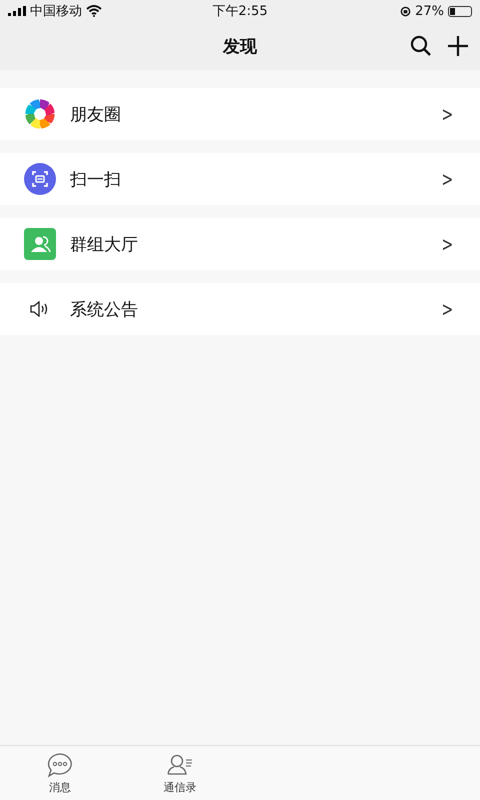  What do you see at coordinates (104, 309) in the screenshot?
I see `menu-item-label: 系统公告` at bounding box center [104, 309].